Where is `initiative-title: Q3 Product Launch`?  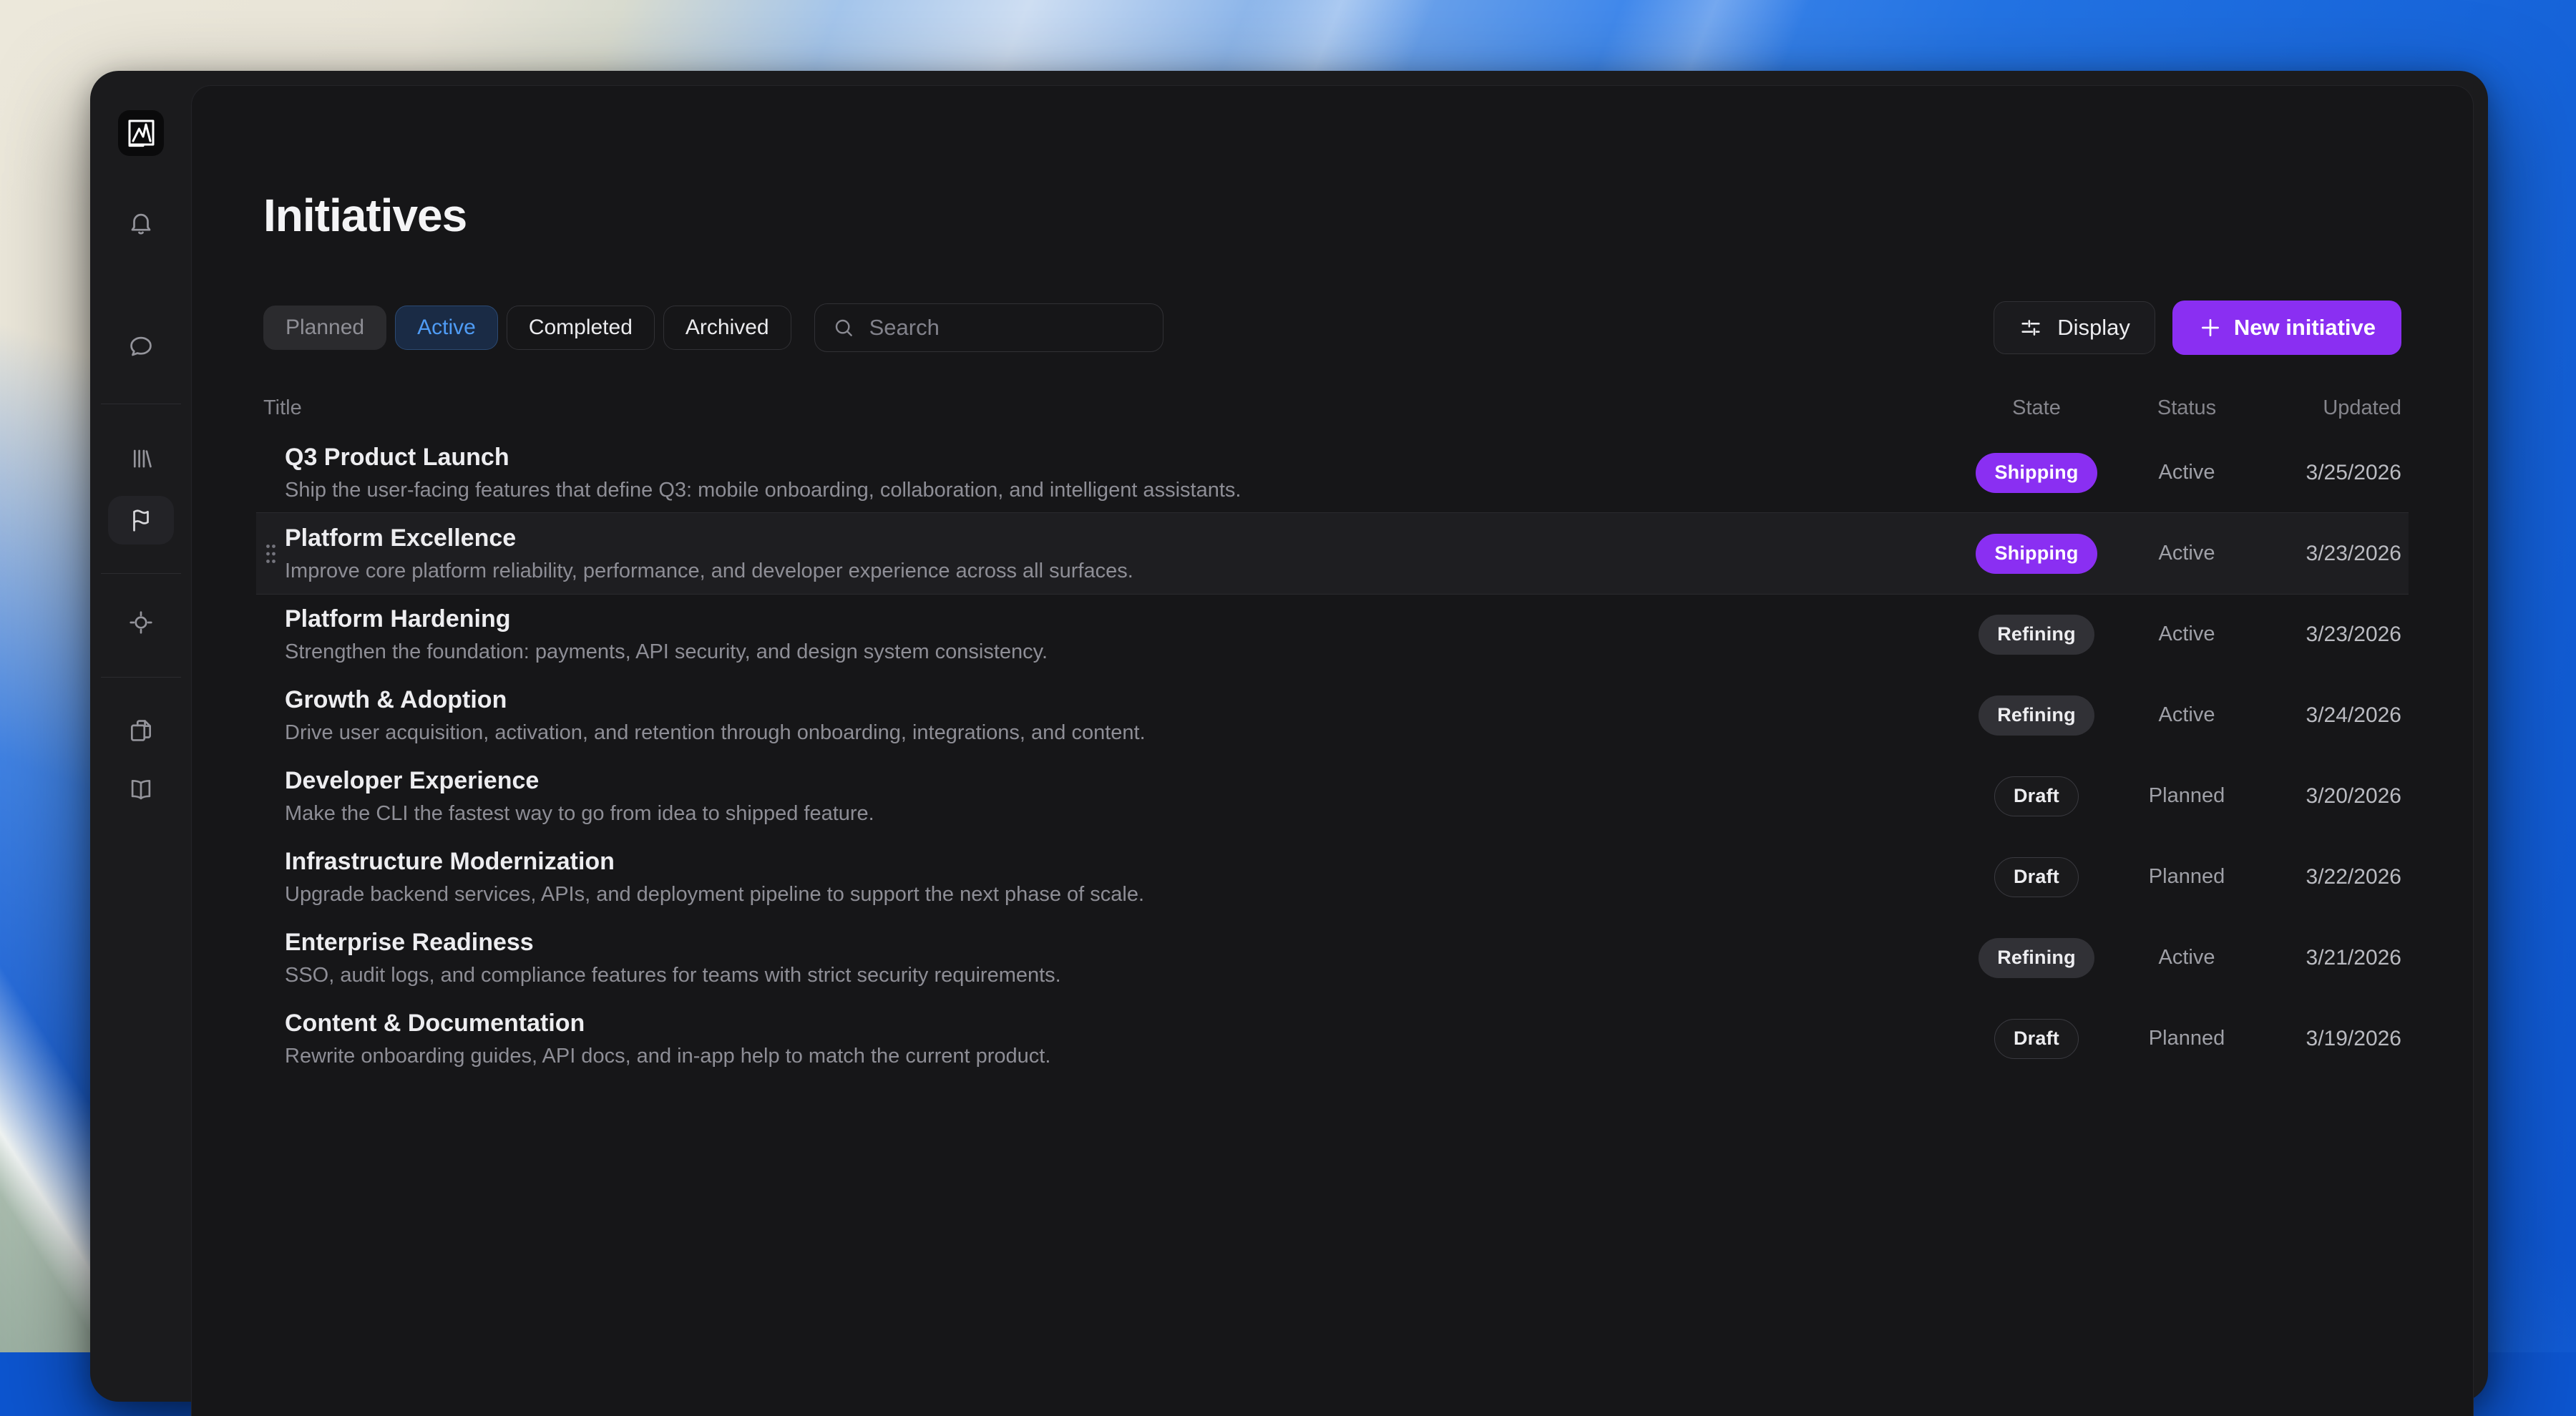 initiative-title: Q3 Product Launch is located at coordinates (397, 457).